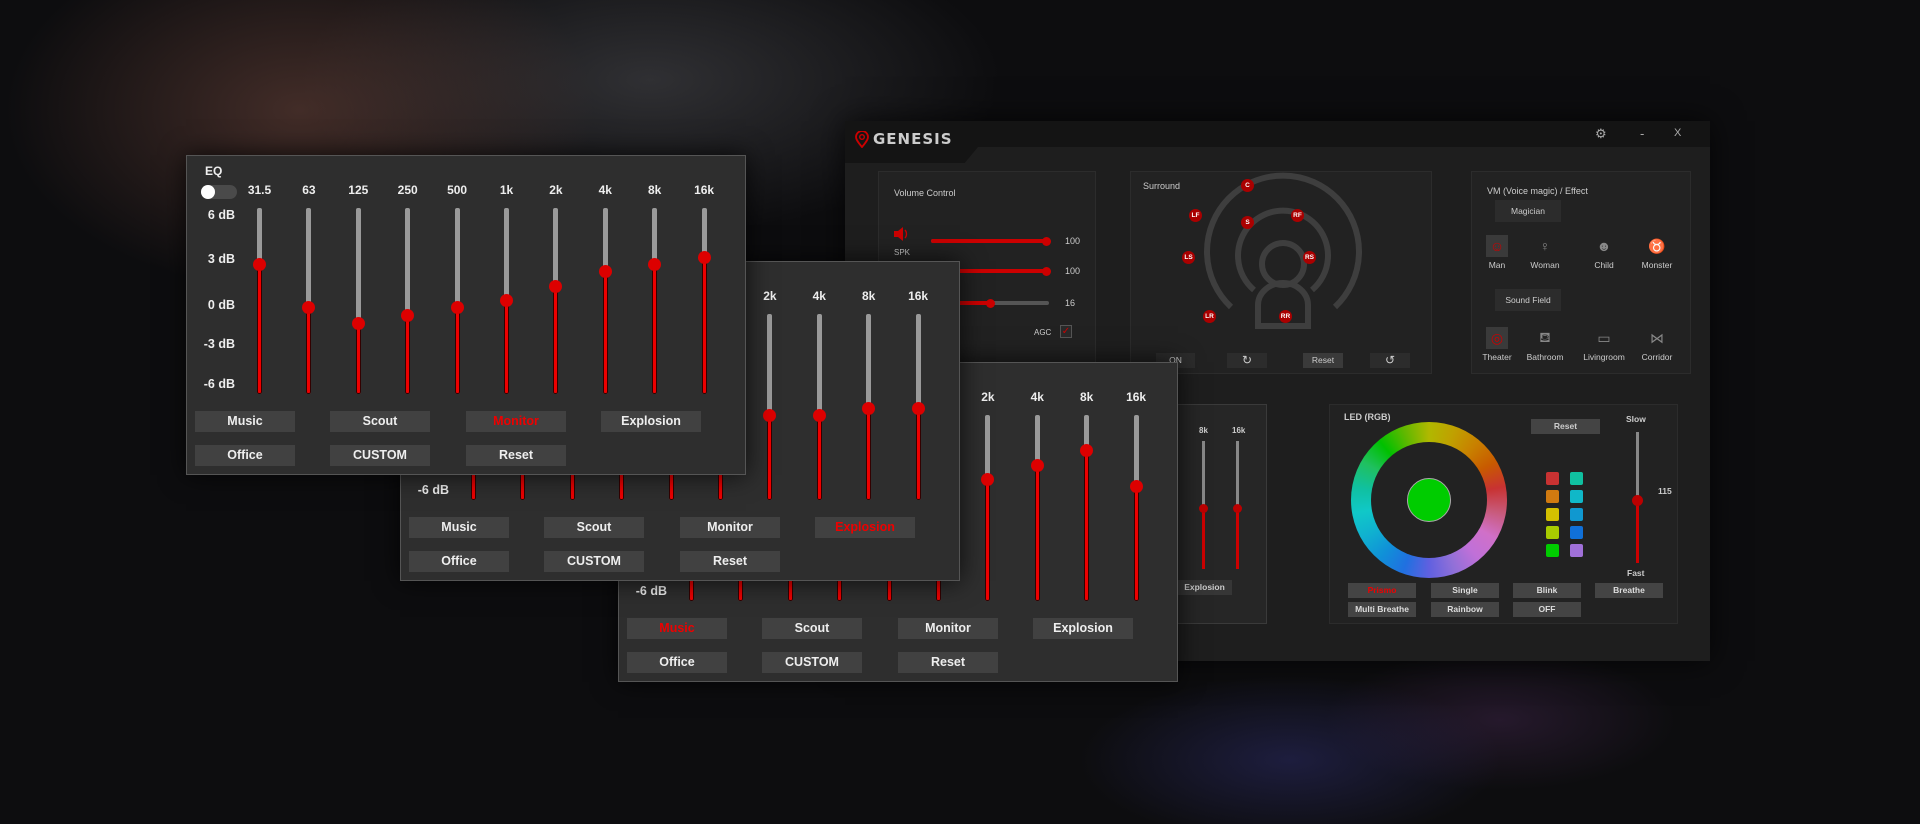 The width and height of the screenshot is (1920, 824). What do you see at coordinates (1497, 338) in the screenshot?
I see `theater-icon: ◎` at bounding box center [1497, 338].